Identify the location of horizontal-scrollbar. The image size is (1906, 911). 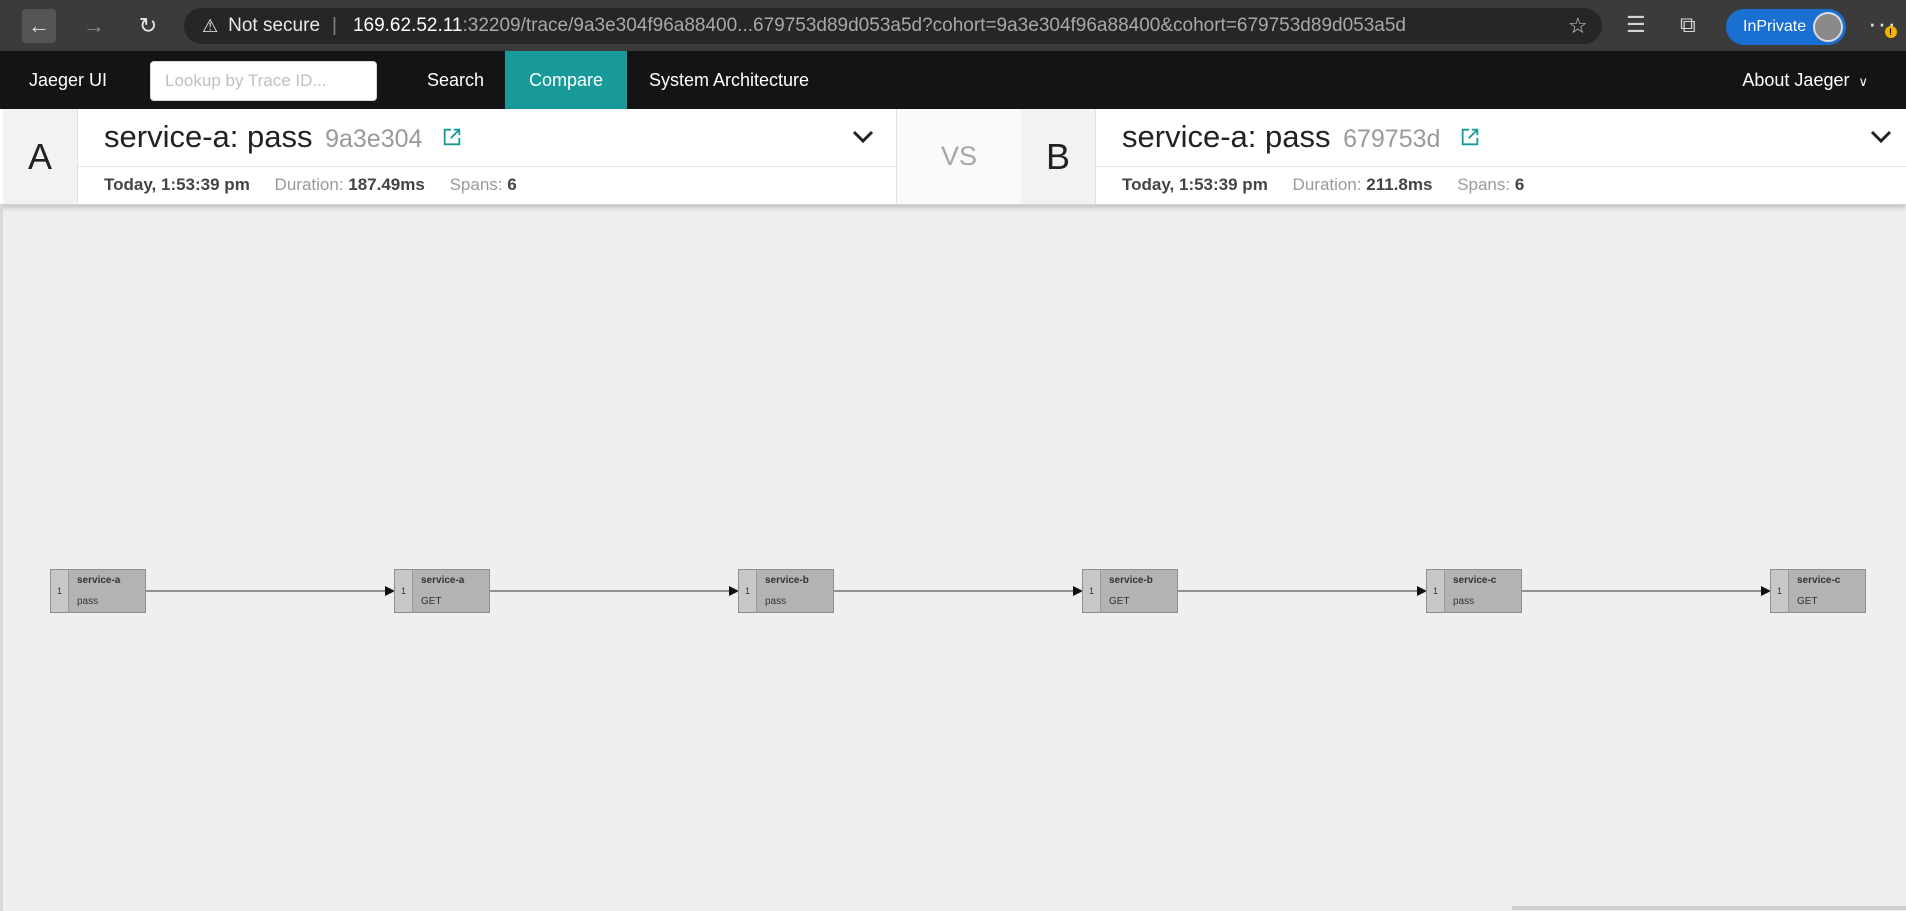
(1709, 908).